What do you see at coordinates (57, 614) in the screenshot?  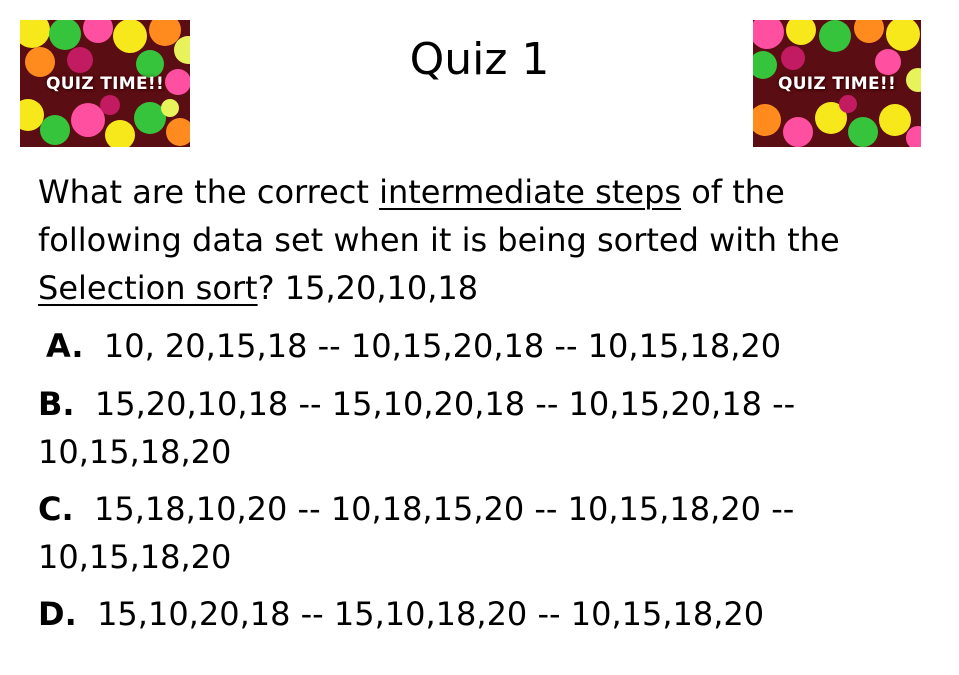 I see `option-letter: D.` at bounding box center [57, 614].